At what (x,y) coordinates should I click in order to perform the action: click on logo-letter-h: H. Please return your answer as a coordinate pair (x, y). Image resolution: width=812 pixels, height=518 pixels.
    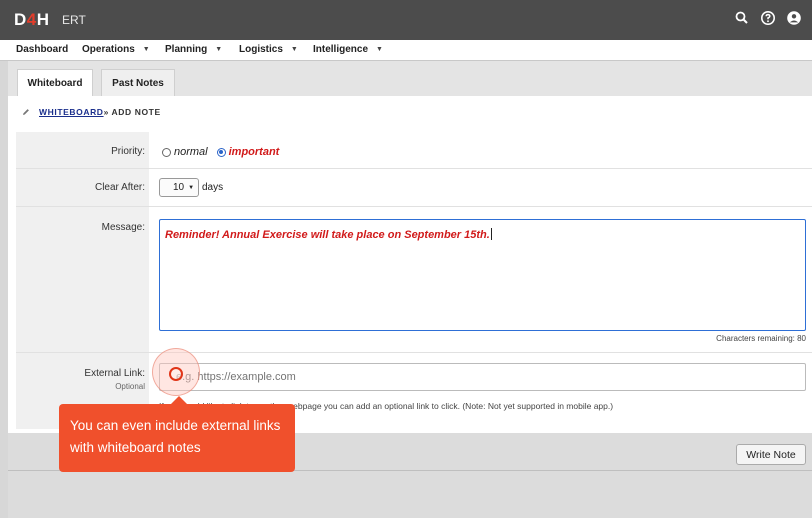
    Looking at the image, I should click on (43, 19).